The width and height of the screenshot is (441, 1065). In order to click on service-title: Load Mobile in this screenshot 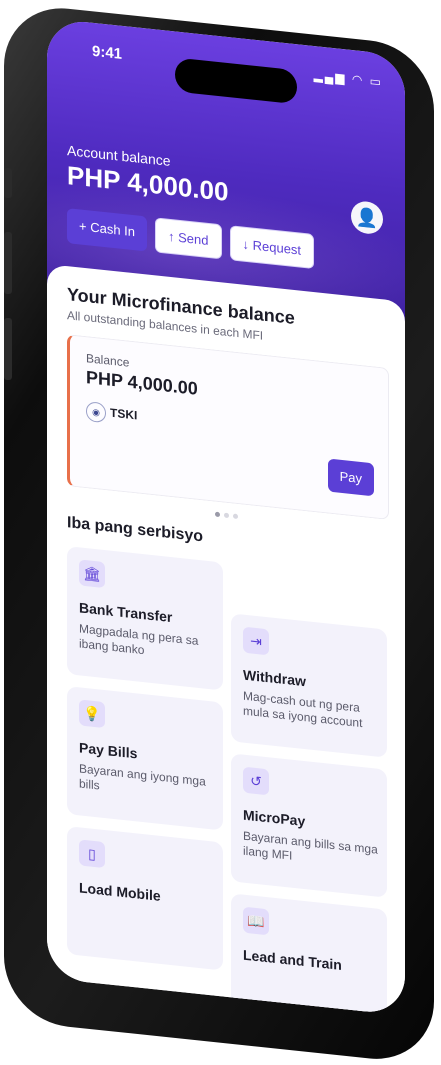, I will do `click(120, 891)`.